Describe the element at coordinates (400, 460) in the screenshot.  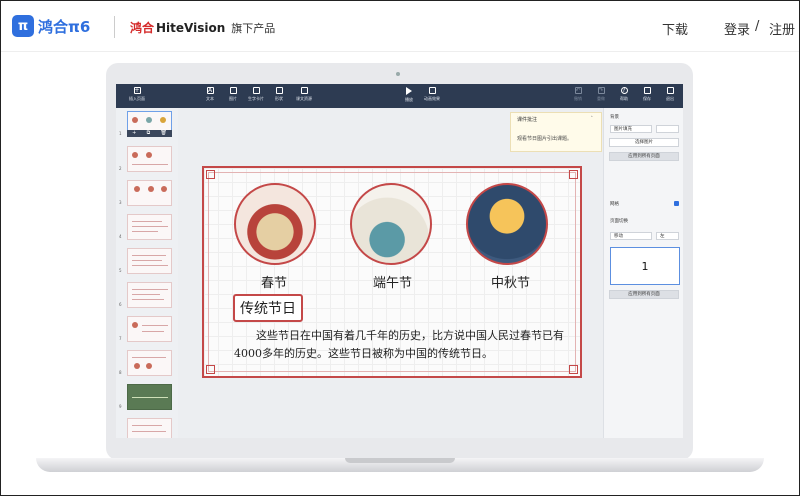
I see `laptop-base-notch` at that location.